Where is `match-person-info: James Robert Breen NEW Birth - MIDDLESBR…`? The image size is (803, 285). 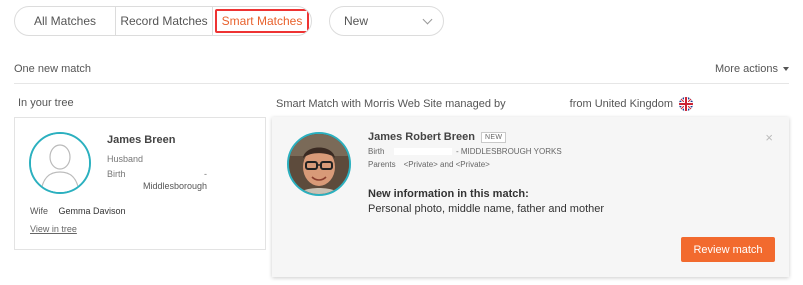 match-person-info: James Robert Breen NEW Birth - MIDDLESBR… is located at coordinates (465, 150).